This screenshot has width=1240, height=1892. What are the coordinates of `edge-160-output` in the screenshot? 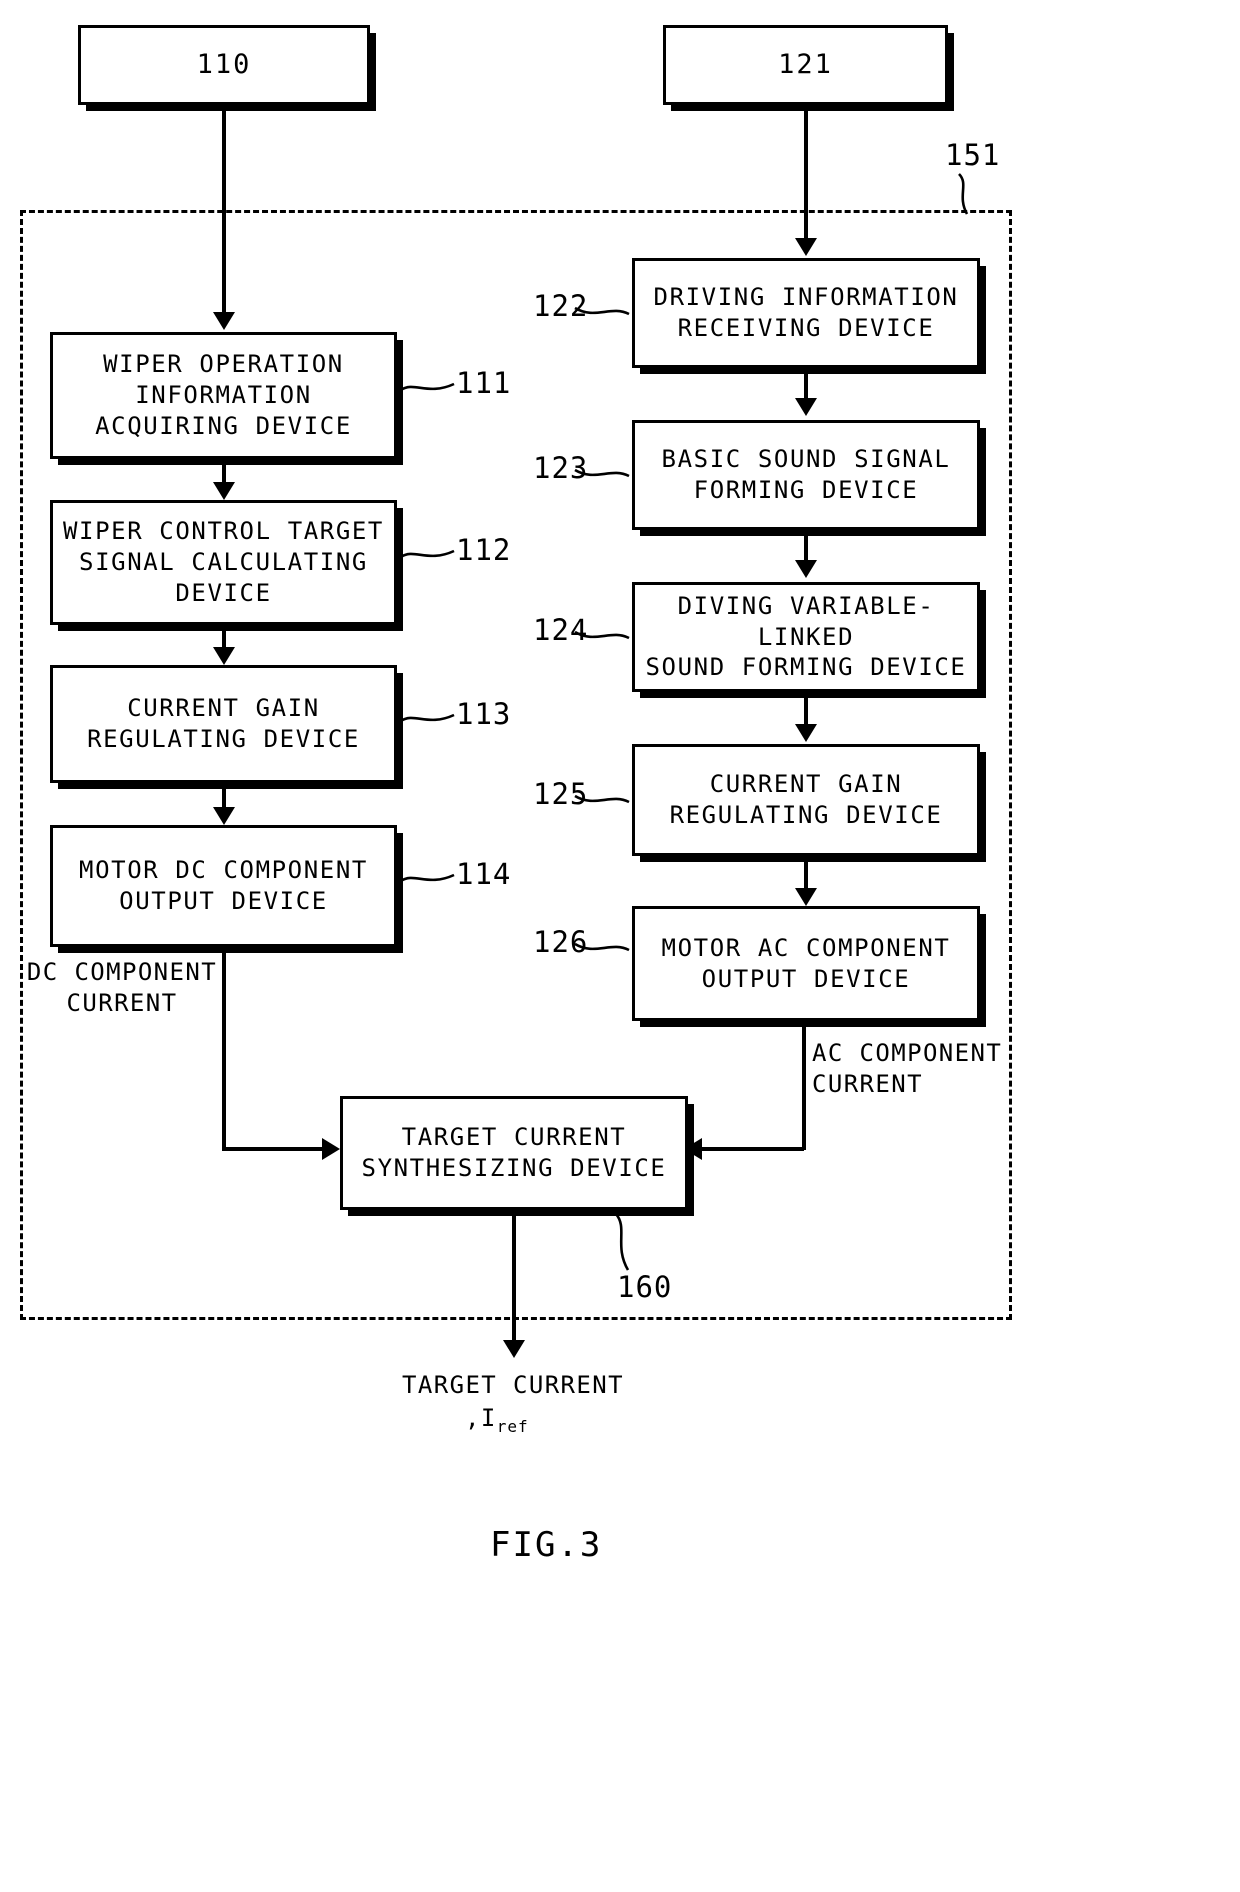 It's located at (514, 1275).